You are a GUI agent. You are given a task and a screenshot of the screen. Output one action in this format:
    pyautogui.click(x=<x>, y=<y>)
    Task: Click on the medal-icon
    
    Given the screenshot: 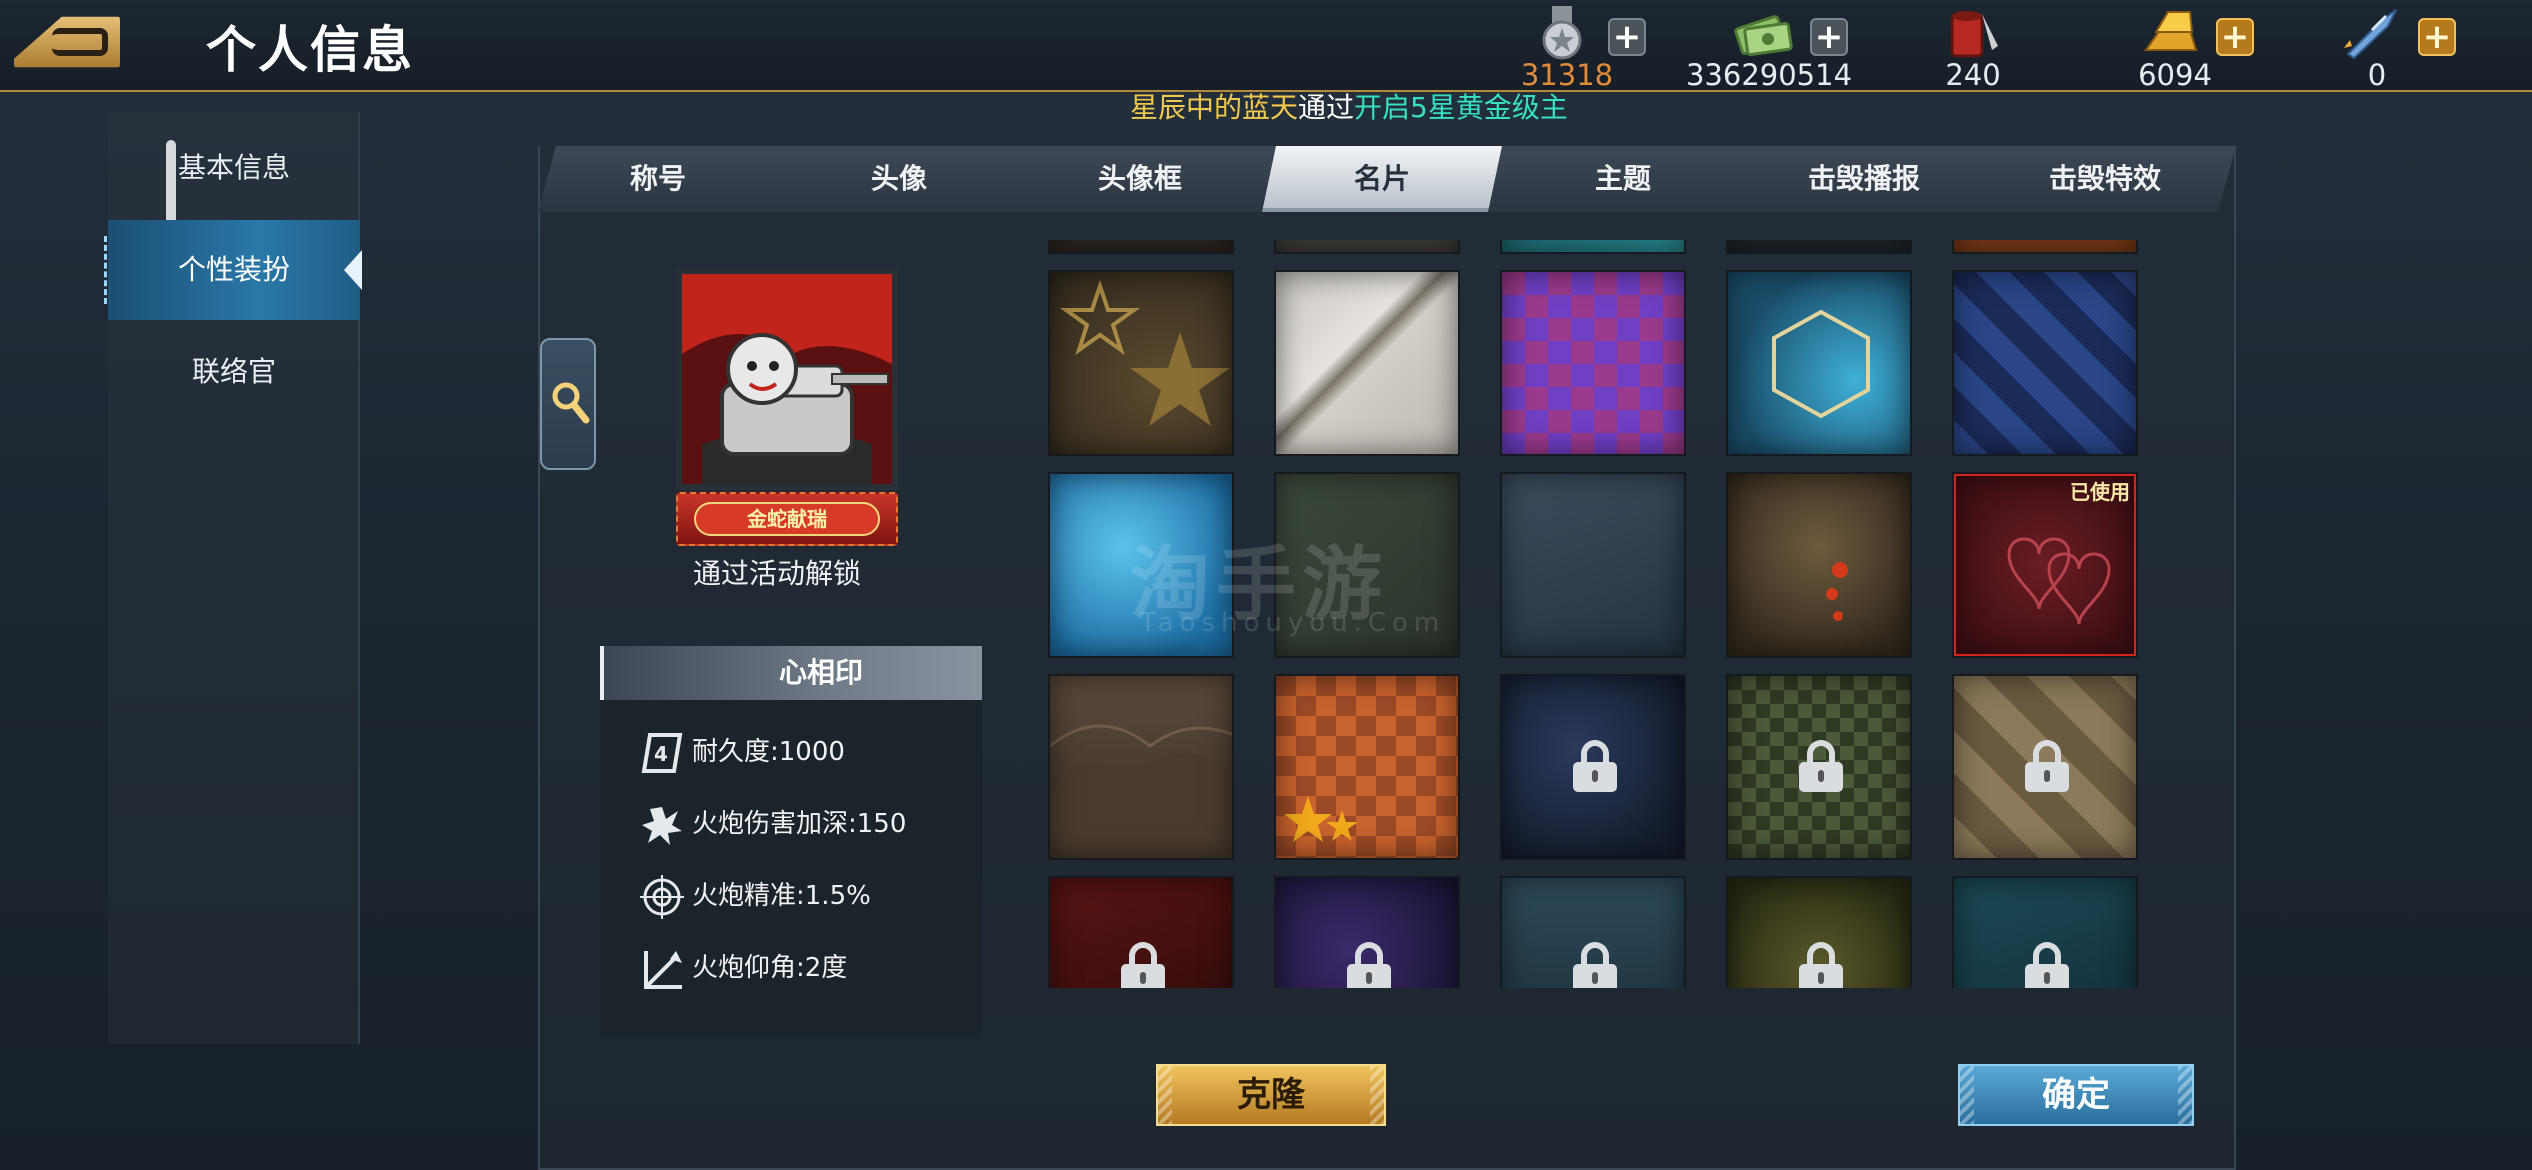 What is the action you would take?
    pyautogui.click(x=1562, y=33)
    